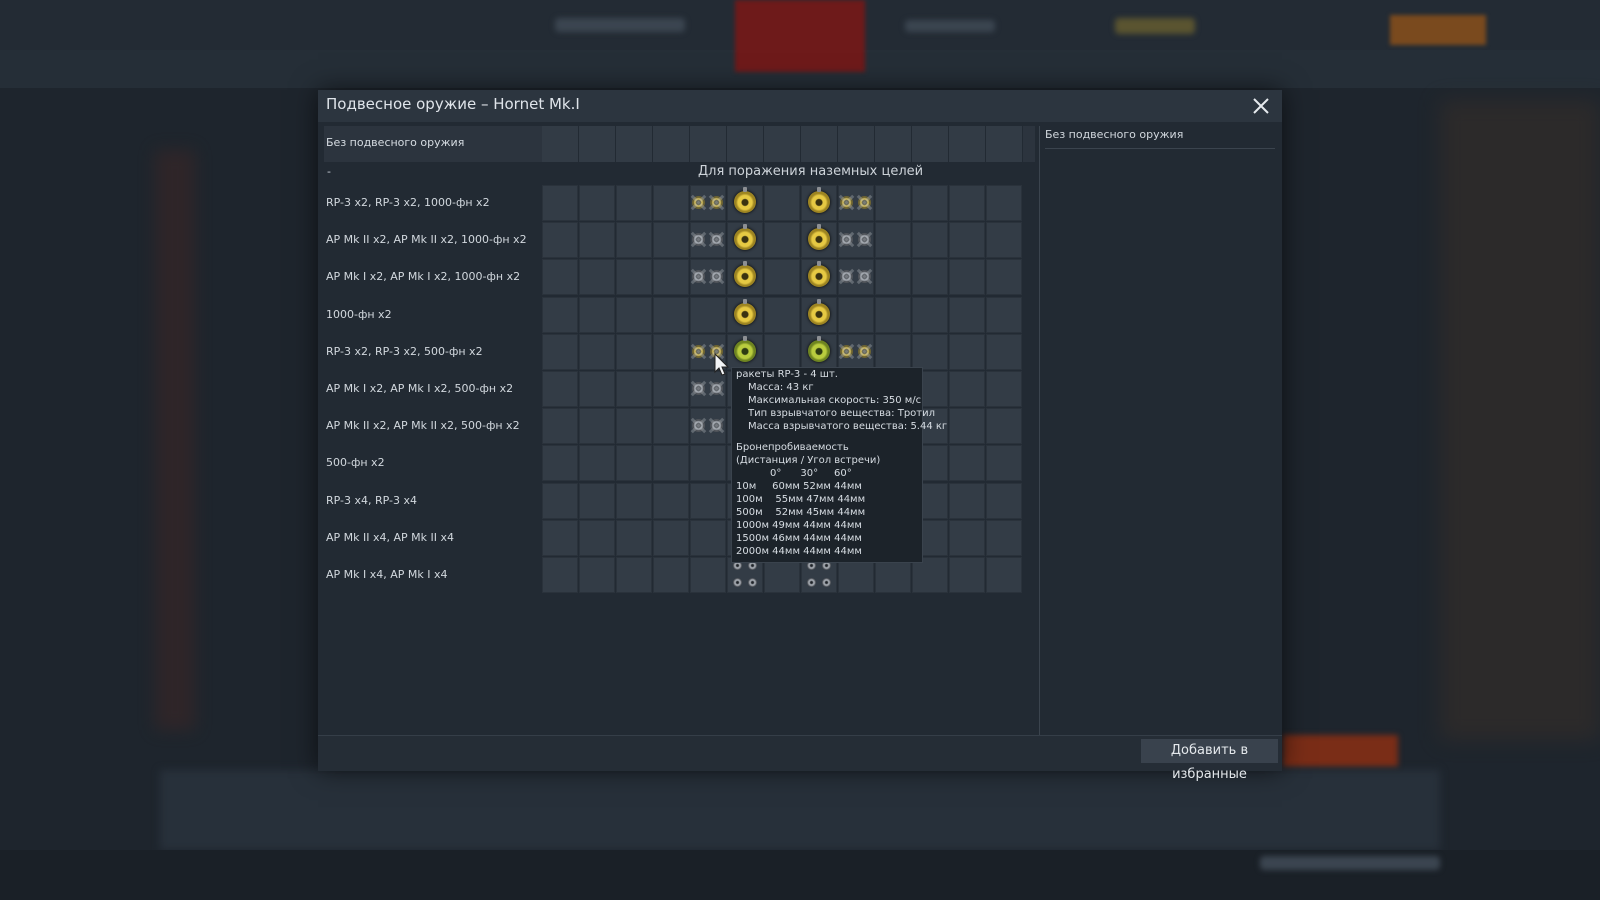  Describe the element at coordinates (404, 351) in the screenshot. I see `preset-label: RP-3 x2, RP-3 x2, 500-фн x2` at that location.